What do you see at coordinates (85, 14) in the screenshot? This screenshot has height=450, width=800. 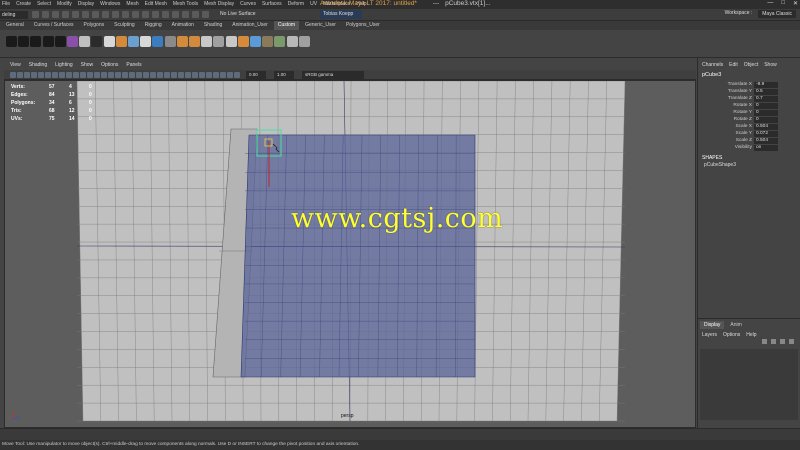 I see `select-hierarchy-icon` at bounding box center [85, 14].